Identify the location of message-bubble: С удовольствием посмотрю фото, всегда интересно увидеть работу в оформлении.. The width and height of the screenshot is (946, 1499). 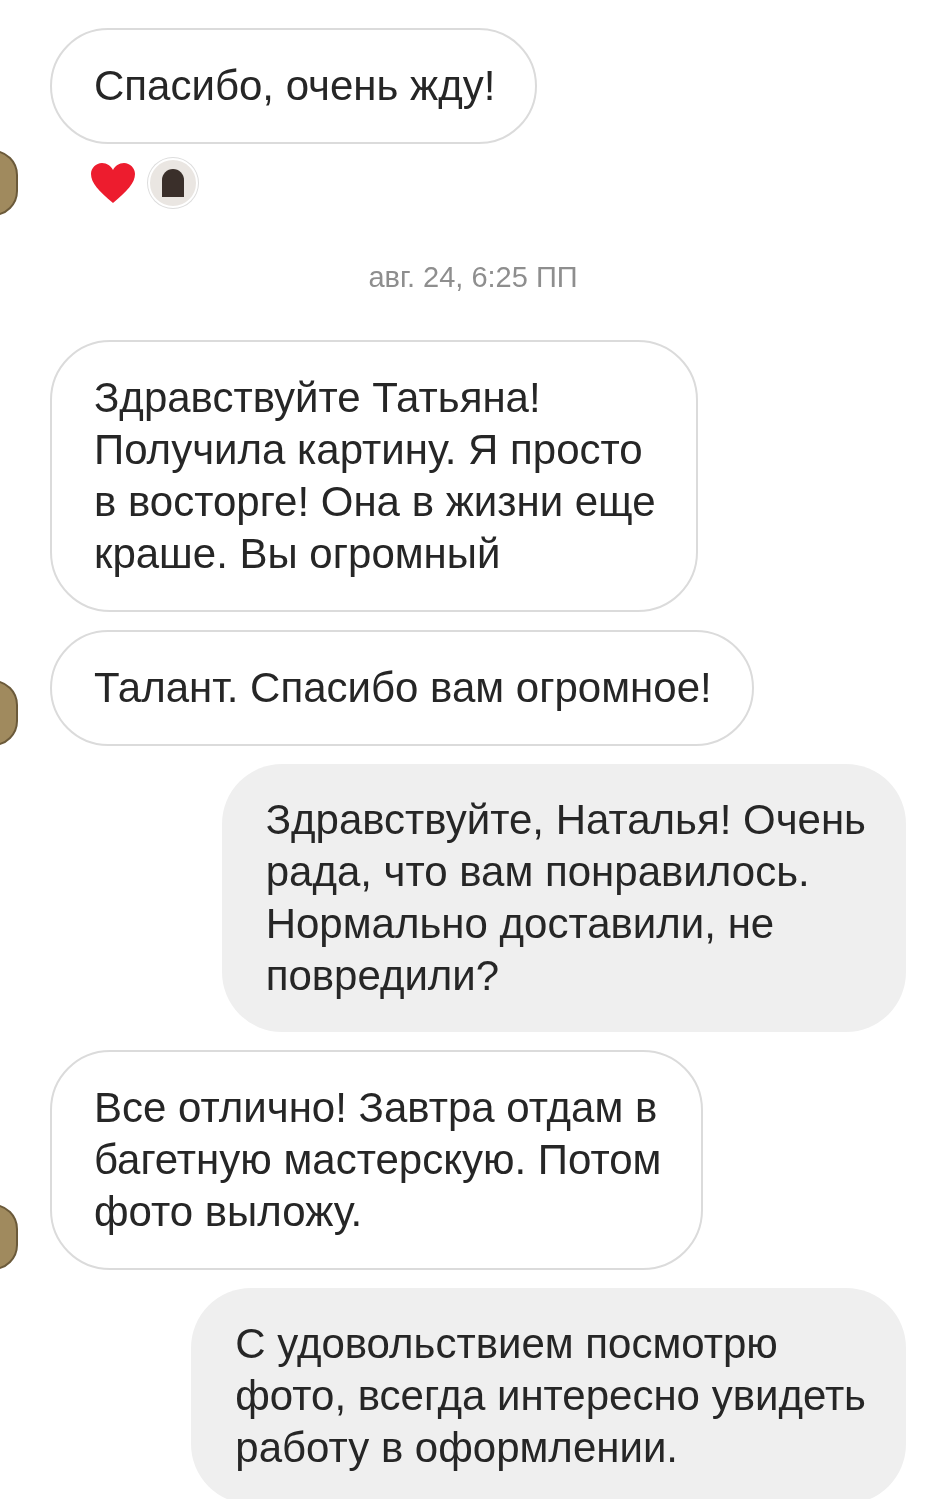
(548, 1393).